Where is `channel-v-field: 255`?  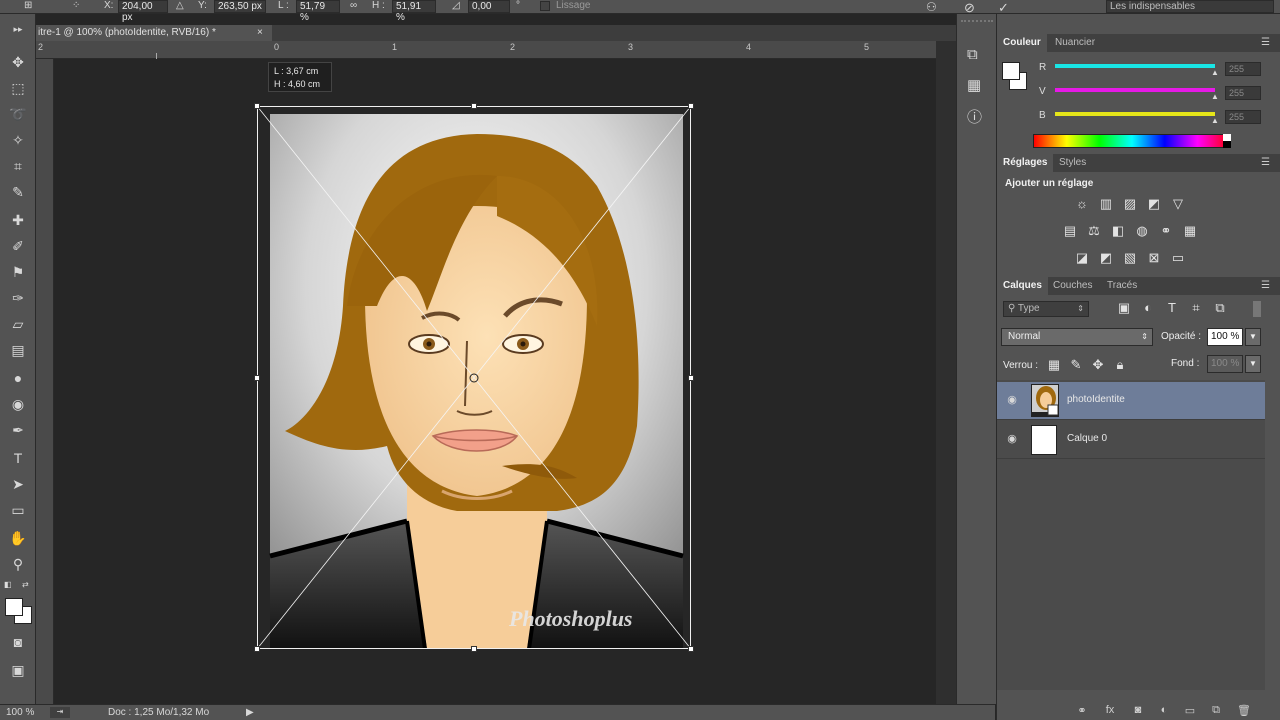 channel-v-field: 255 is located at coordinates (1243, 93).